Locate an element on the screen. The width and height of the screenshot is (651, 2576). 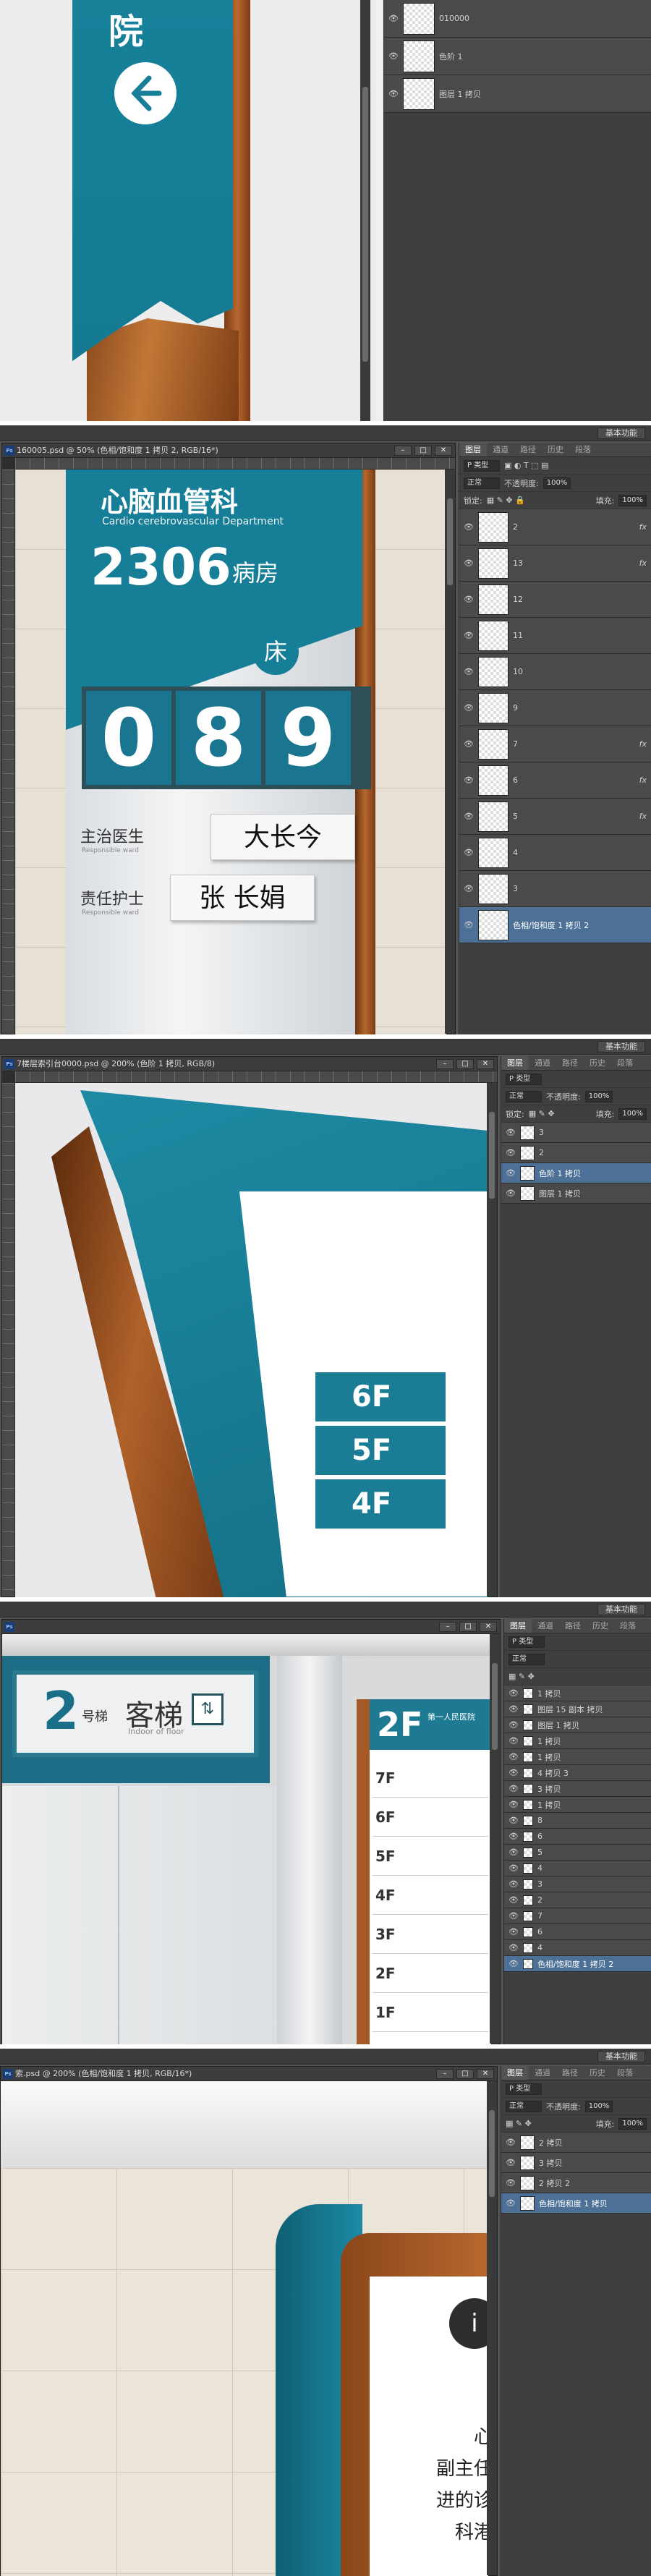
layer-row: 👁 2 fx is located at coordinates (555, 527).